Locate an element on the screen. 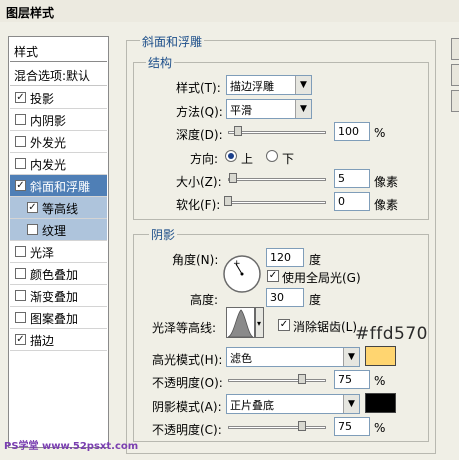 The image size is (459, 460). shadow-opacity-slider is located at coordinates (277, 427).